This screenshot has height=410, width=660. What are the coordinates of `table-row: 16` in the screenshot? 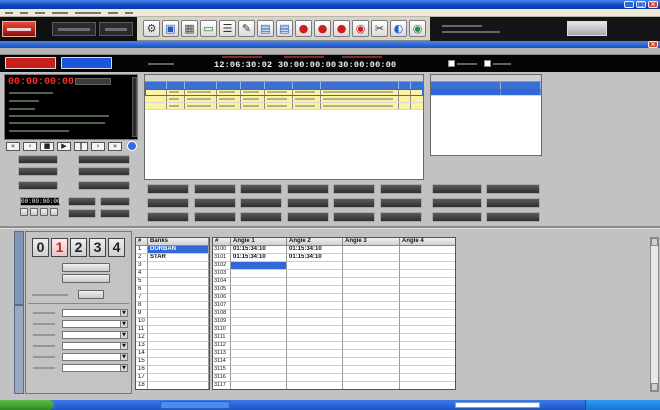 It's located at (172, 370).